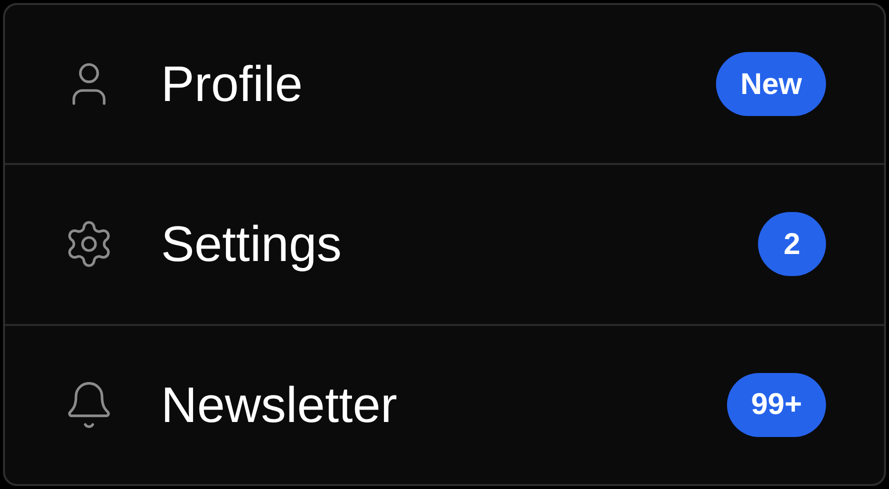 This screenshot has height=489, width=889. I want to click on count-badge: New, so click(771, 84).